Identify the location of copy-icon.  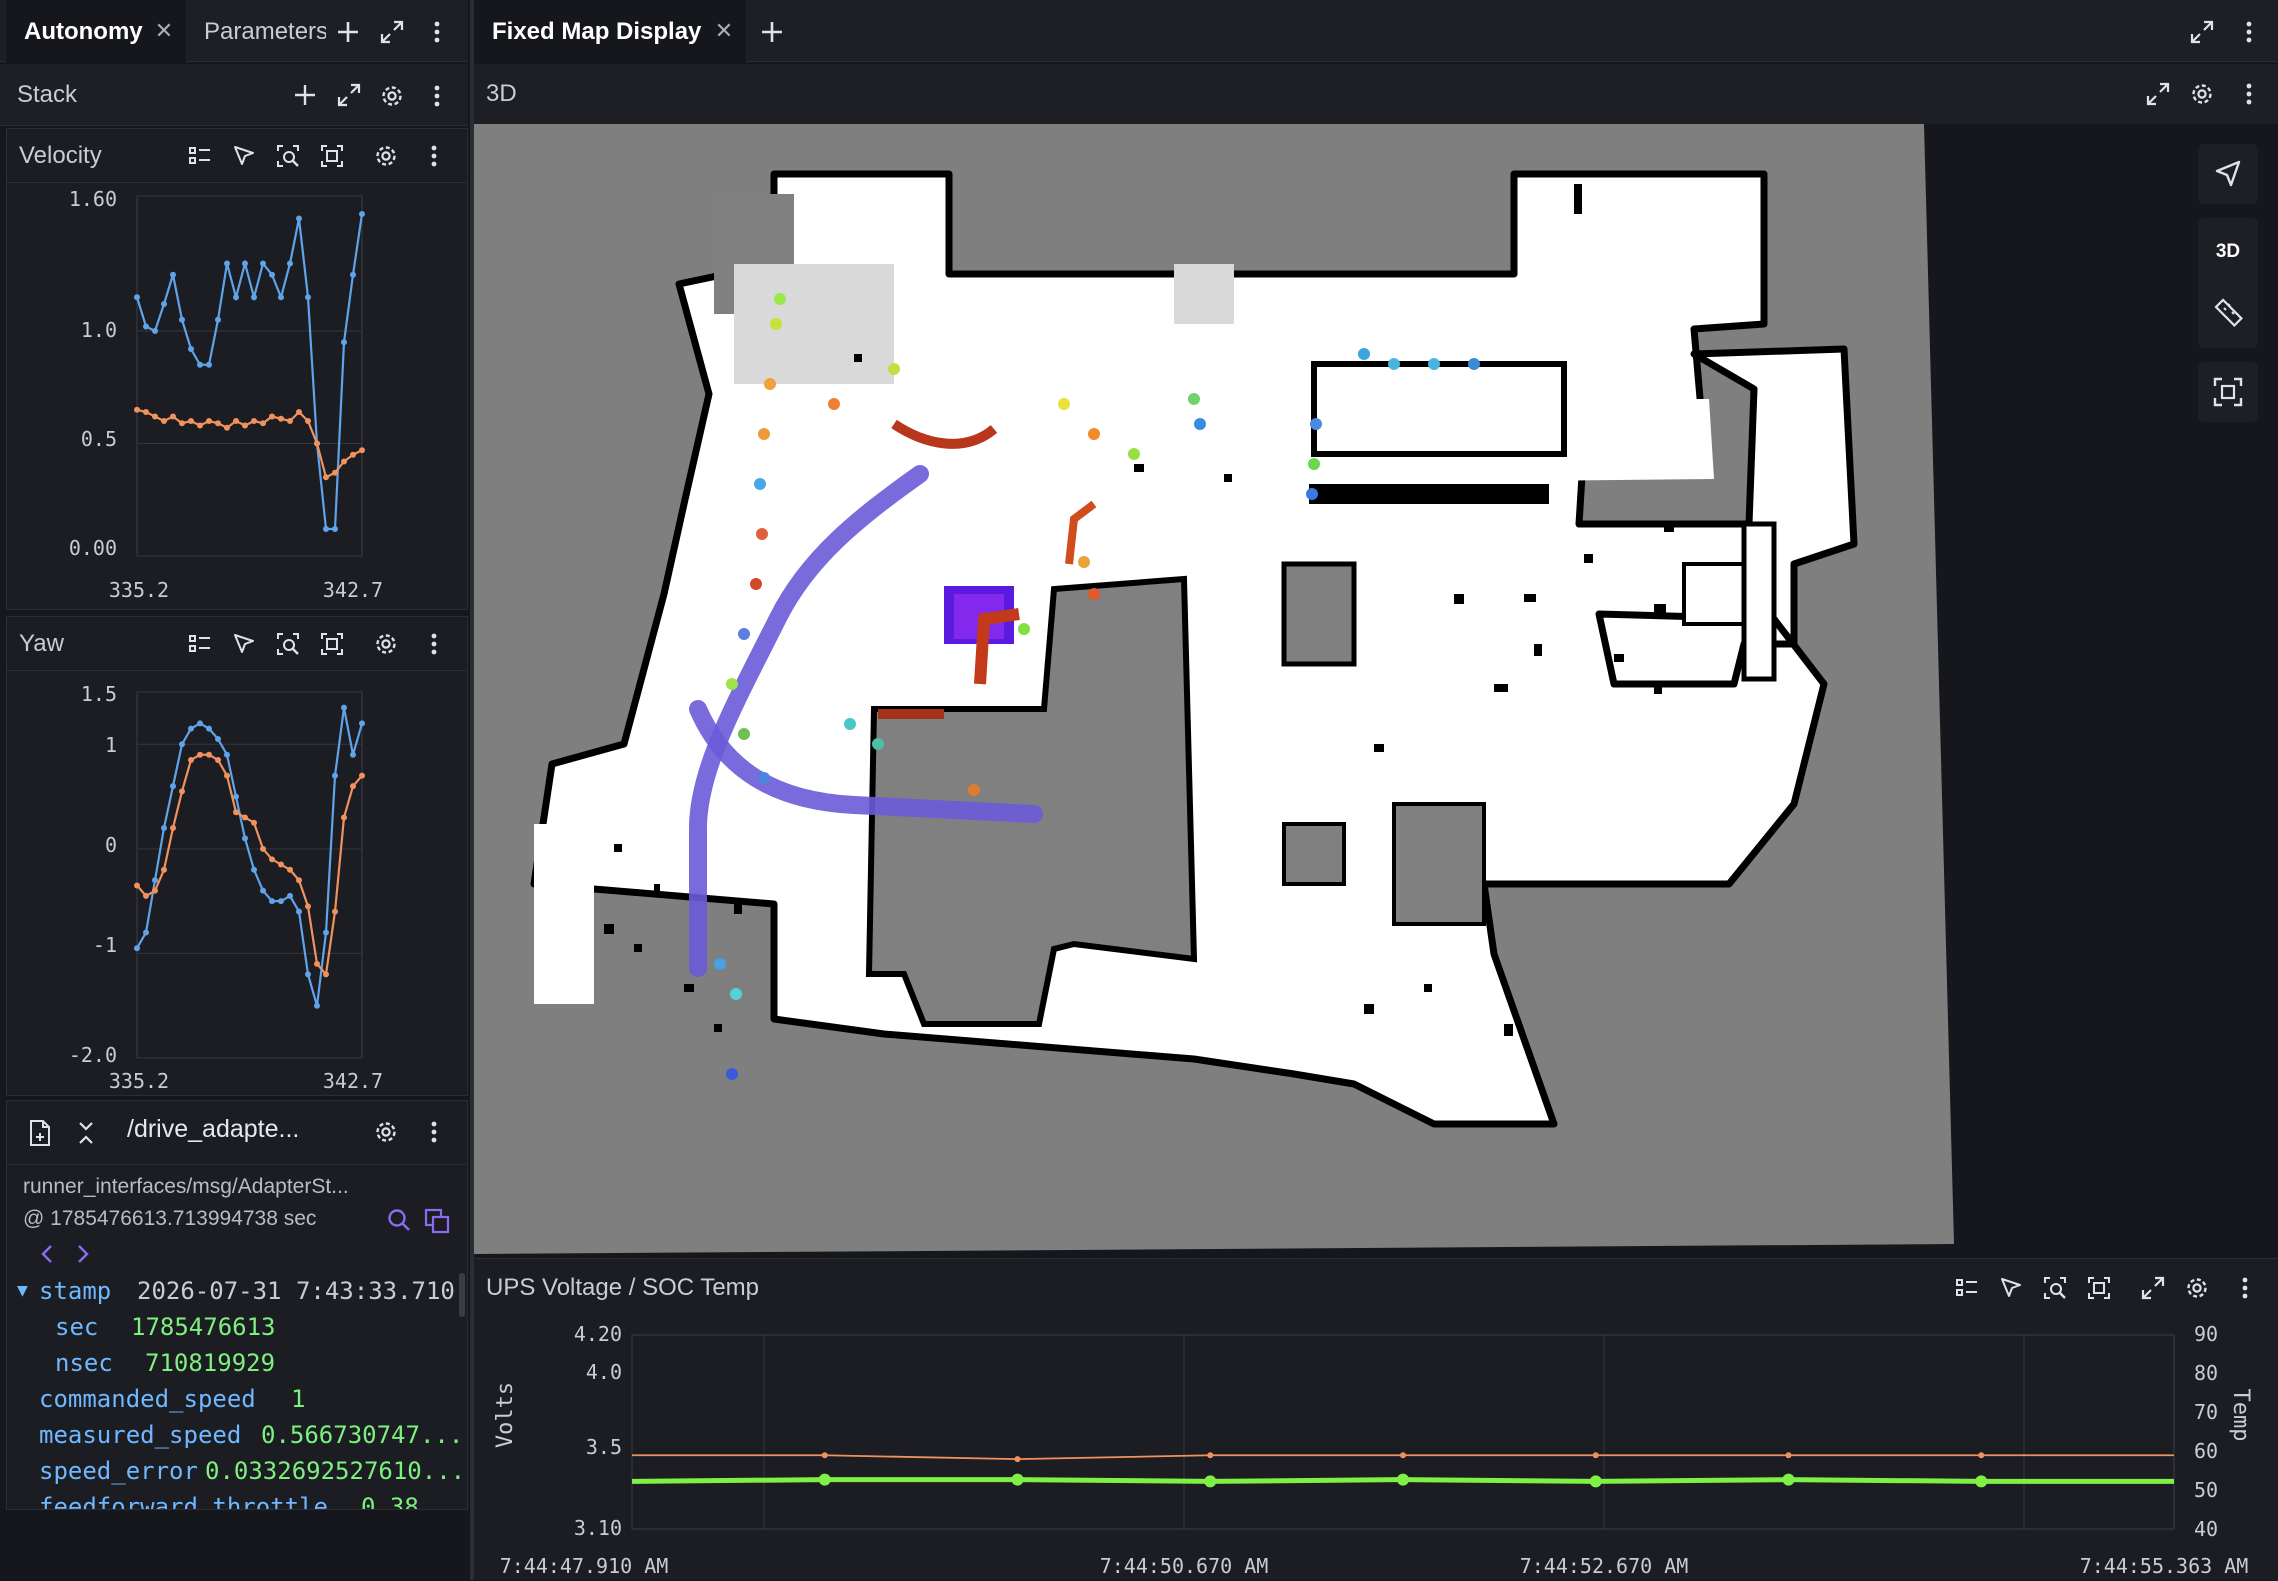
(437, 1221).